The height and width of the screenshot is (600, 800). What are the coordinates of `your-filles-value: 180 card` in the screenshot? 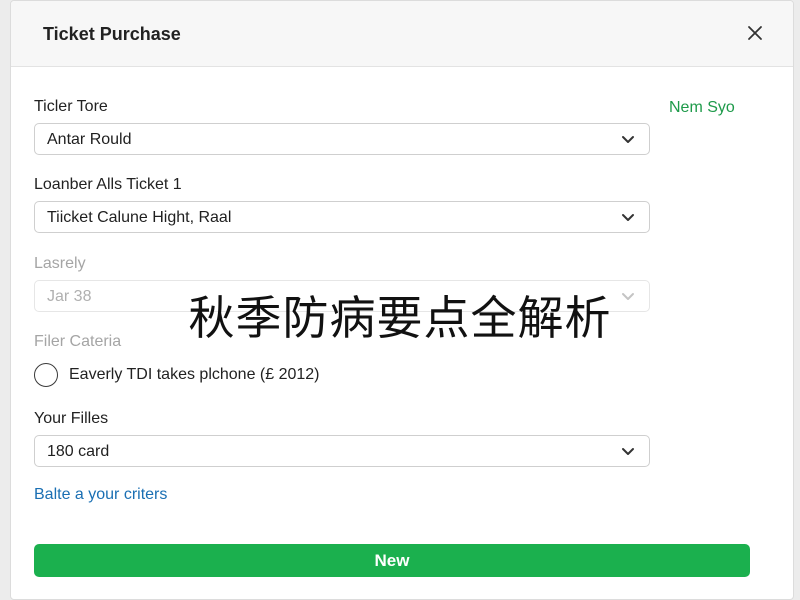 It's located at (78, 451).